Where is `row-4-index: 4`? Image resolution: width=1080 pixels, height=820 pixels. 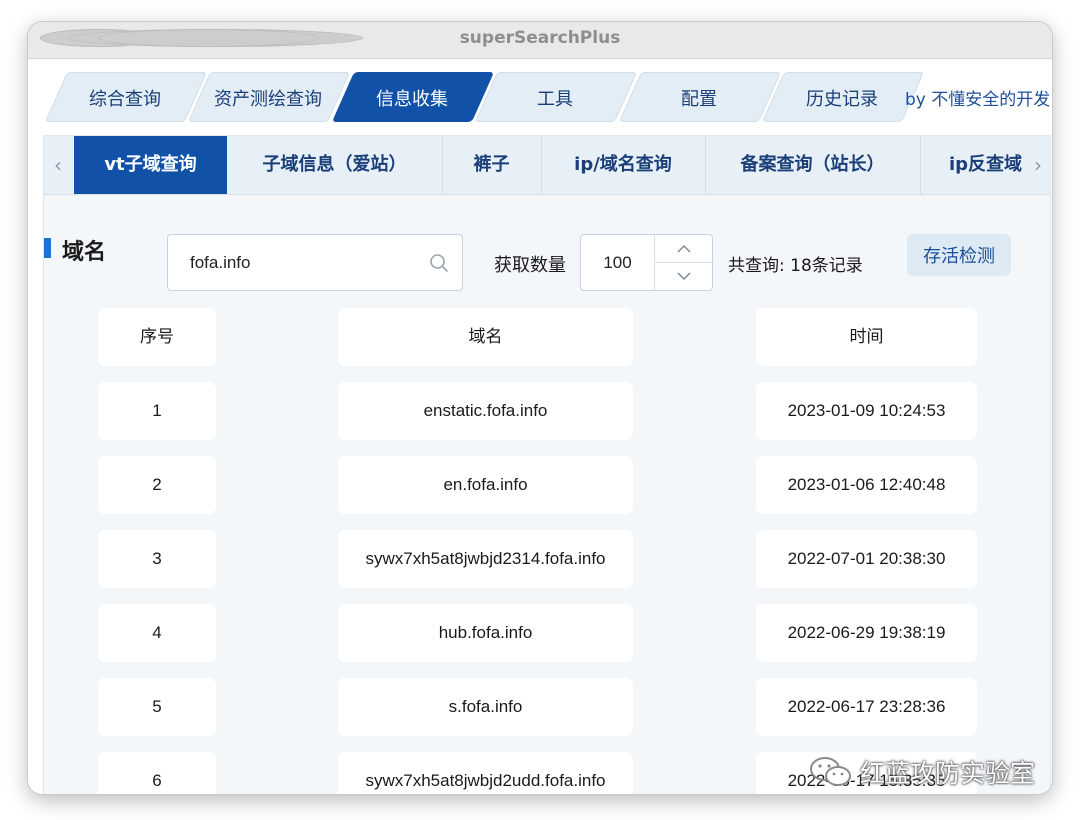
row-4-index: 4 is located at coordinates (157, 633).